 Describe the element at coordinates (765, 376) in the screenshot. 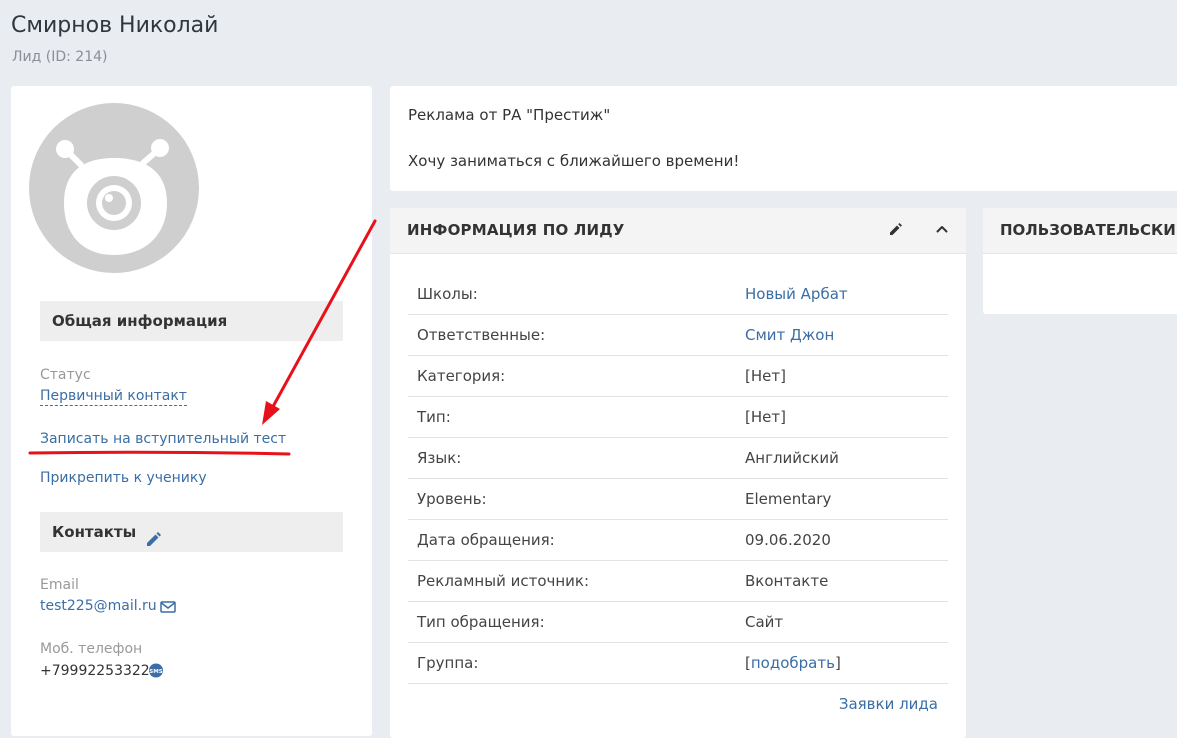

I see `field-value-category: [Нет]` at that location.